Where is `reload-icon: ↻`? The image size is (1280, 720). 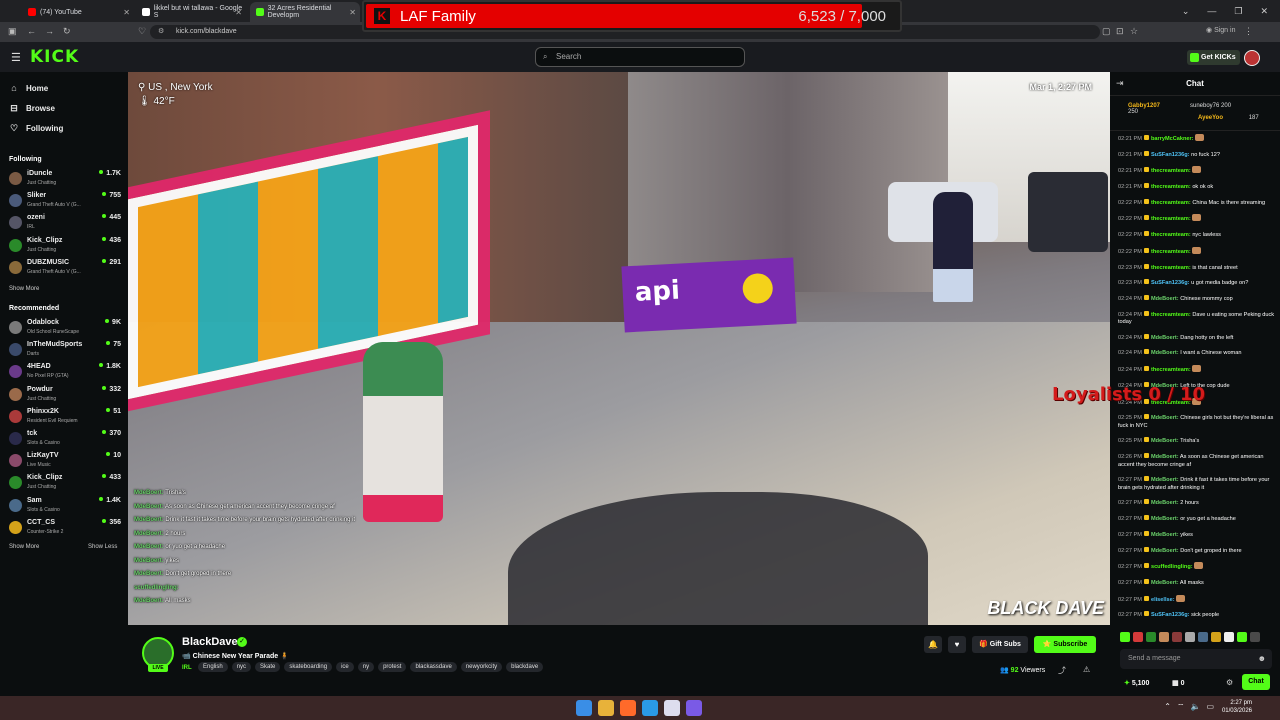
reload-icon: ↻ is located at coordinates (67, 31).